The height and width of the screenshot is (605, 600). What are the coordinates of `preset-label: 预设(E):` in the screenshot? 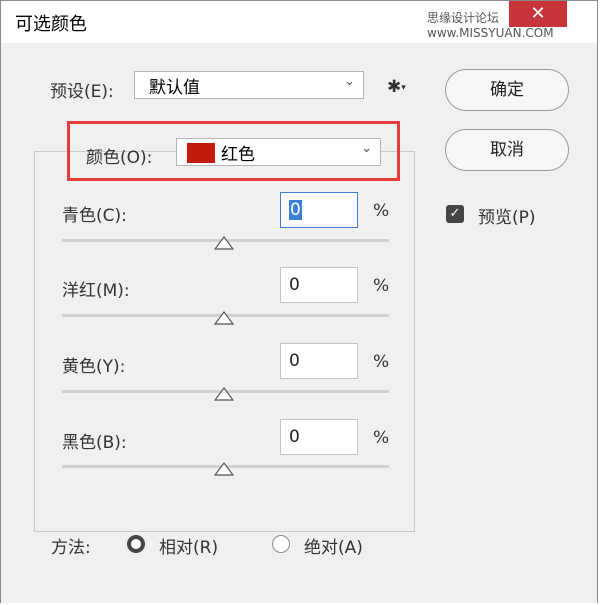 It's located at (82, 92).